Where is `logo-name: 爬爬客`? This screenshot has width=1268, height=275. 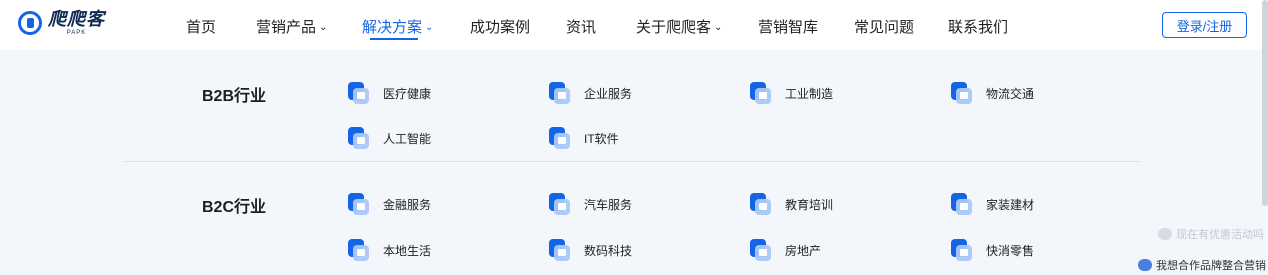 logo-name: 爬爬客 is located at coordinates (76, 19).